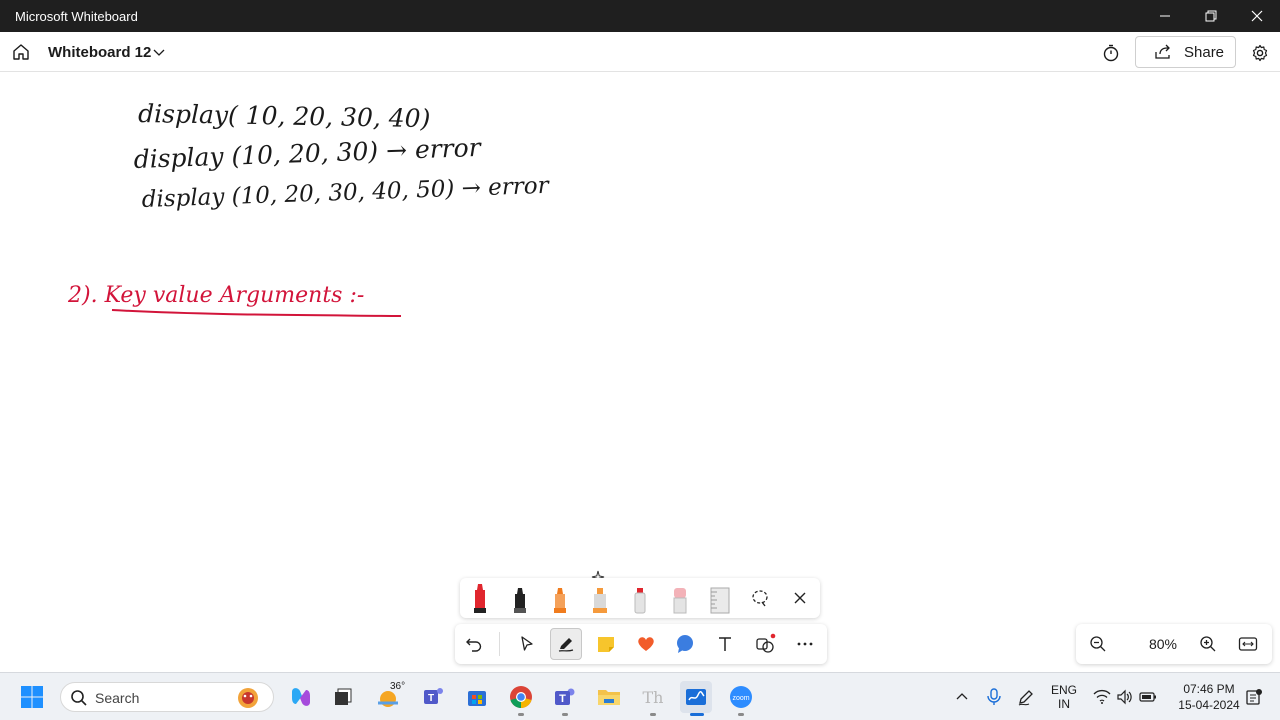 This screenshot has height=720, width=1280. I want to click on windows-icon, so click(32, 697).